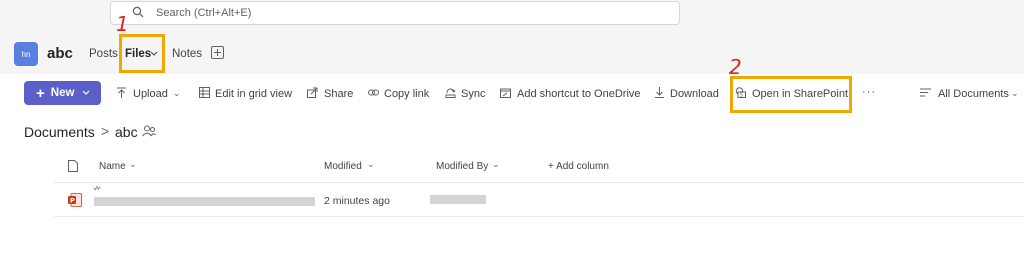 The image size is (1024, 254). I want to click on add-column-button: + Add column, so click(578, 166).